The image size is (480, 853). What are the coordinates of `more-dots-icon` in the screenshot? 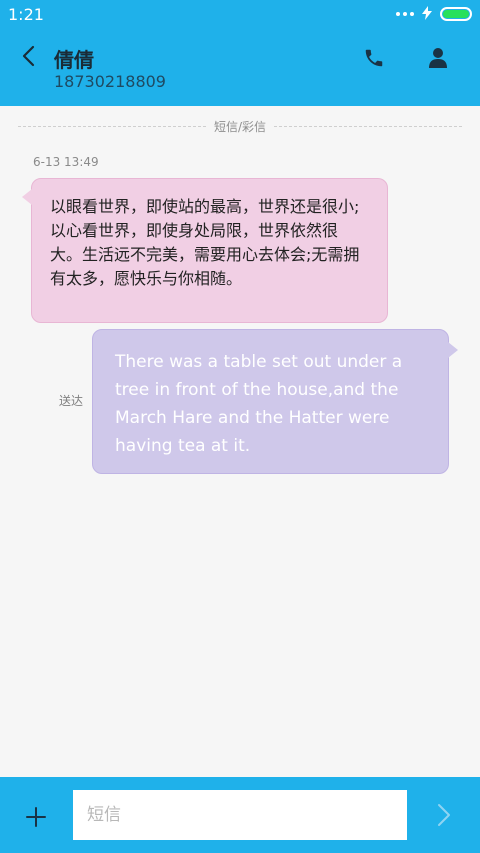 It's located at (405, 14).